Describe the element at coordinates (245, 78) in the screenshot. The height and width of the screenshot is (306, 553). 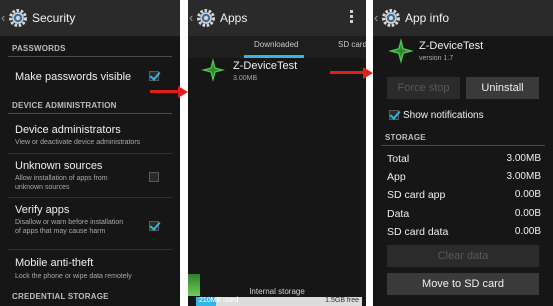
I see `app-size: 3.00MB` at that location.